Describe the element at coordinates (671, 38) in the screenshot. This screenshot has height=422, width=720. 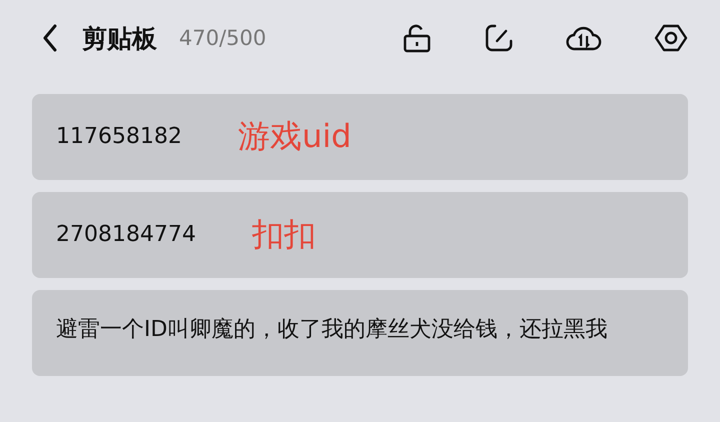
I see `settings-icon` at that location.